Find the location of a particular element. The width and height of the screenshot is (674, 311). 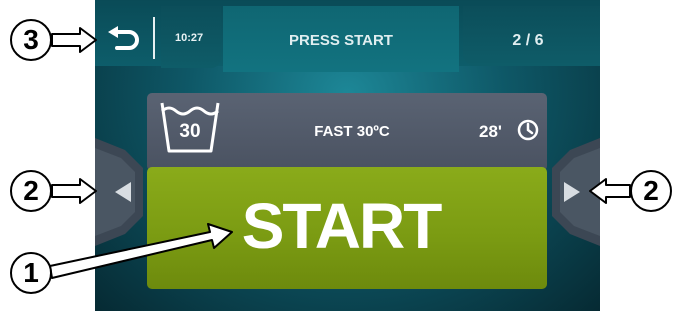

clock-icon is located at coordinates (528, 130).